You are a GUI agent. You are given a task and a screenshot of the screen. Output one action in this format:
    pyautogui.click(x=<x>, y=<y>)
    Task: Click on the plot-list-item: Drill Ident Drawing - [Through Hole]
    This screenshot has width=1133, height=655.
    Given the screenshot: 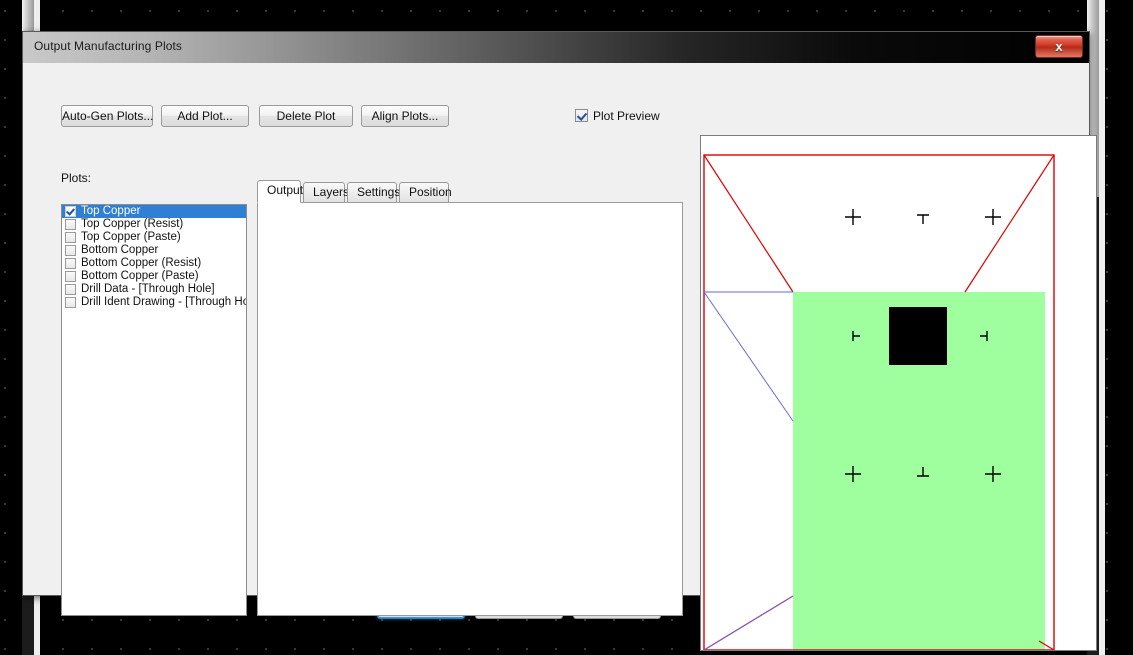 What is the action you would take?
    pyautogui.click(x=154, y=302)
    